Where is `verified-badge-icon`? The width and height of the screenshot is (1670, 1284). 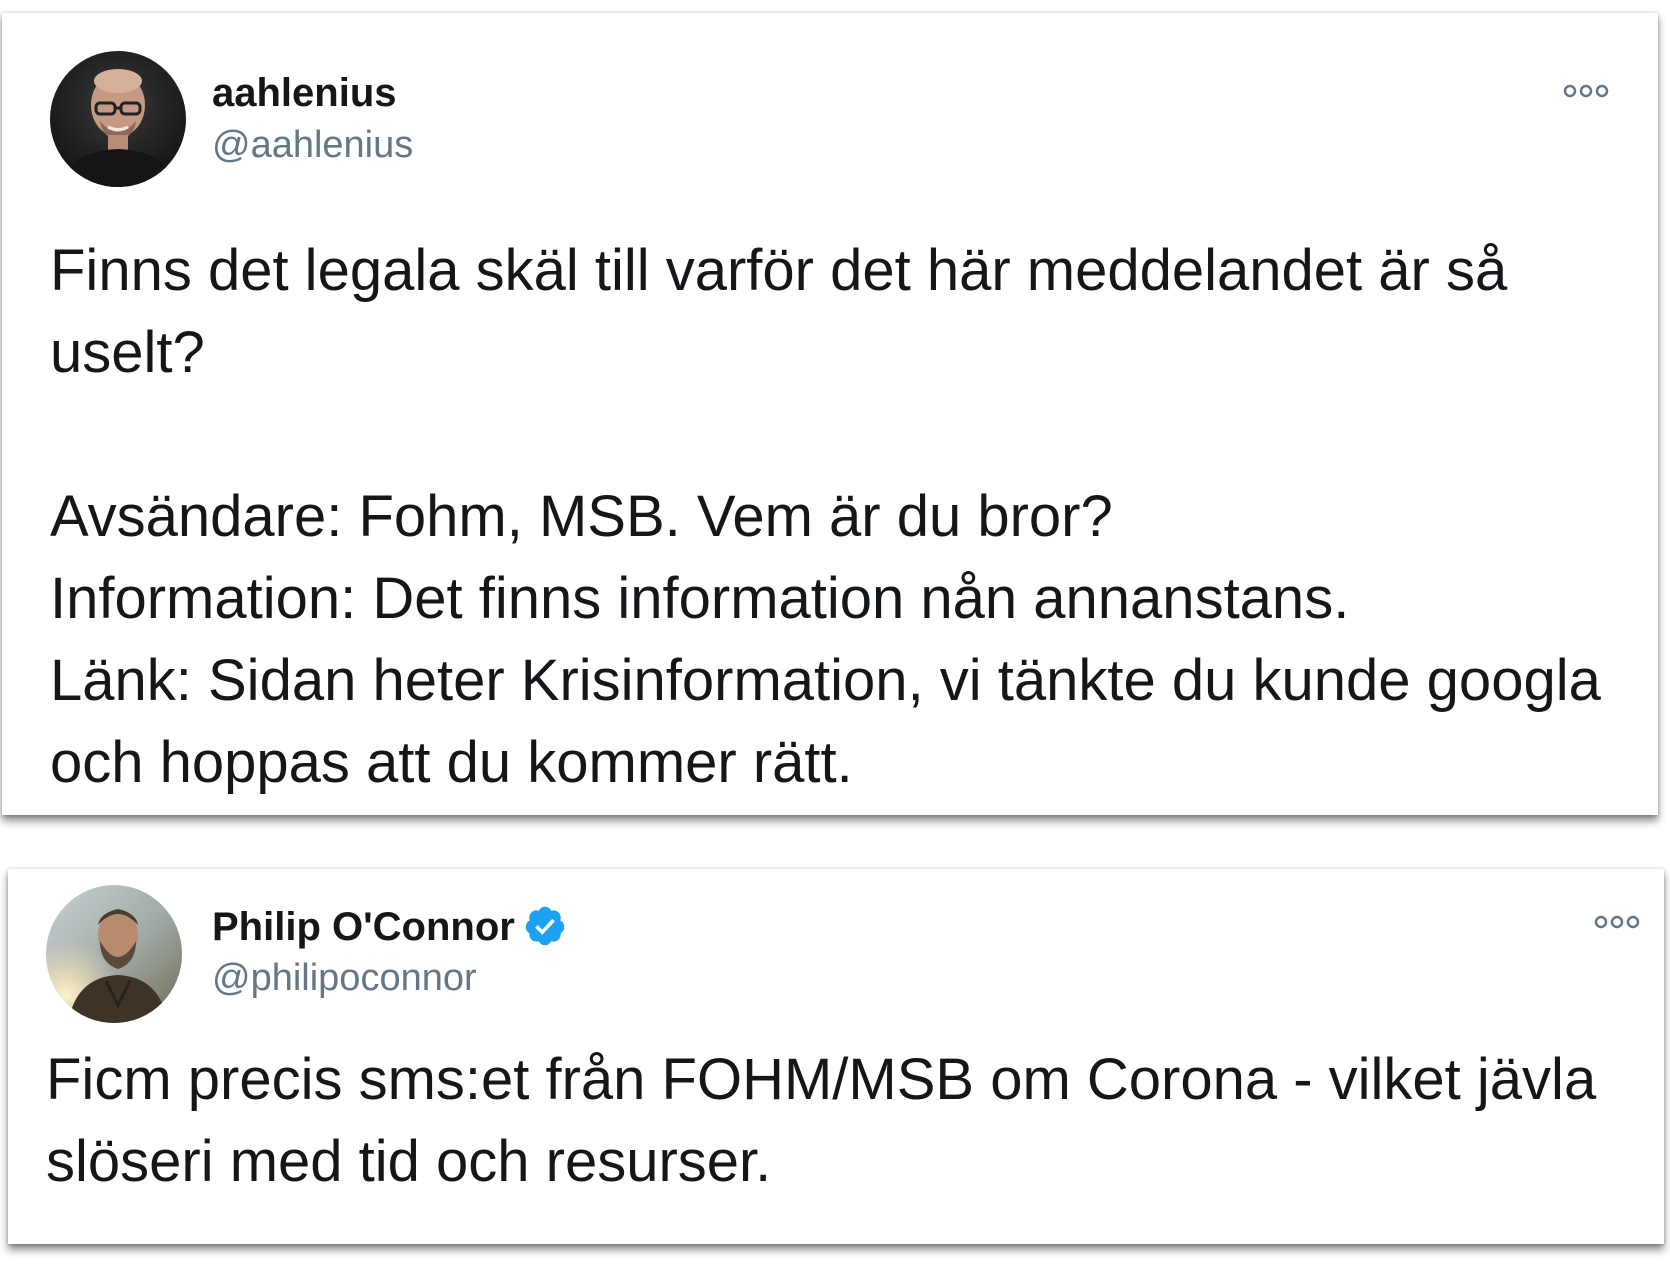 verified-badge-icon is located at coordinates (545, 926).